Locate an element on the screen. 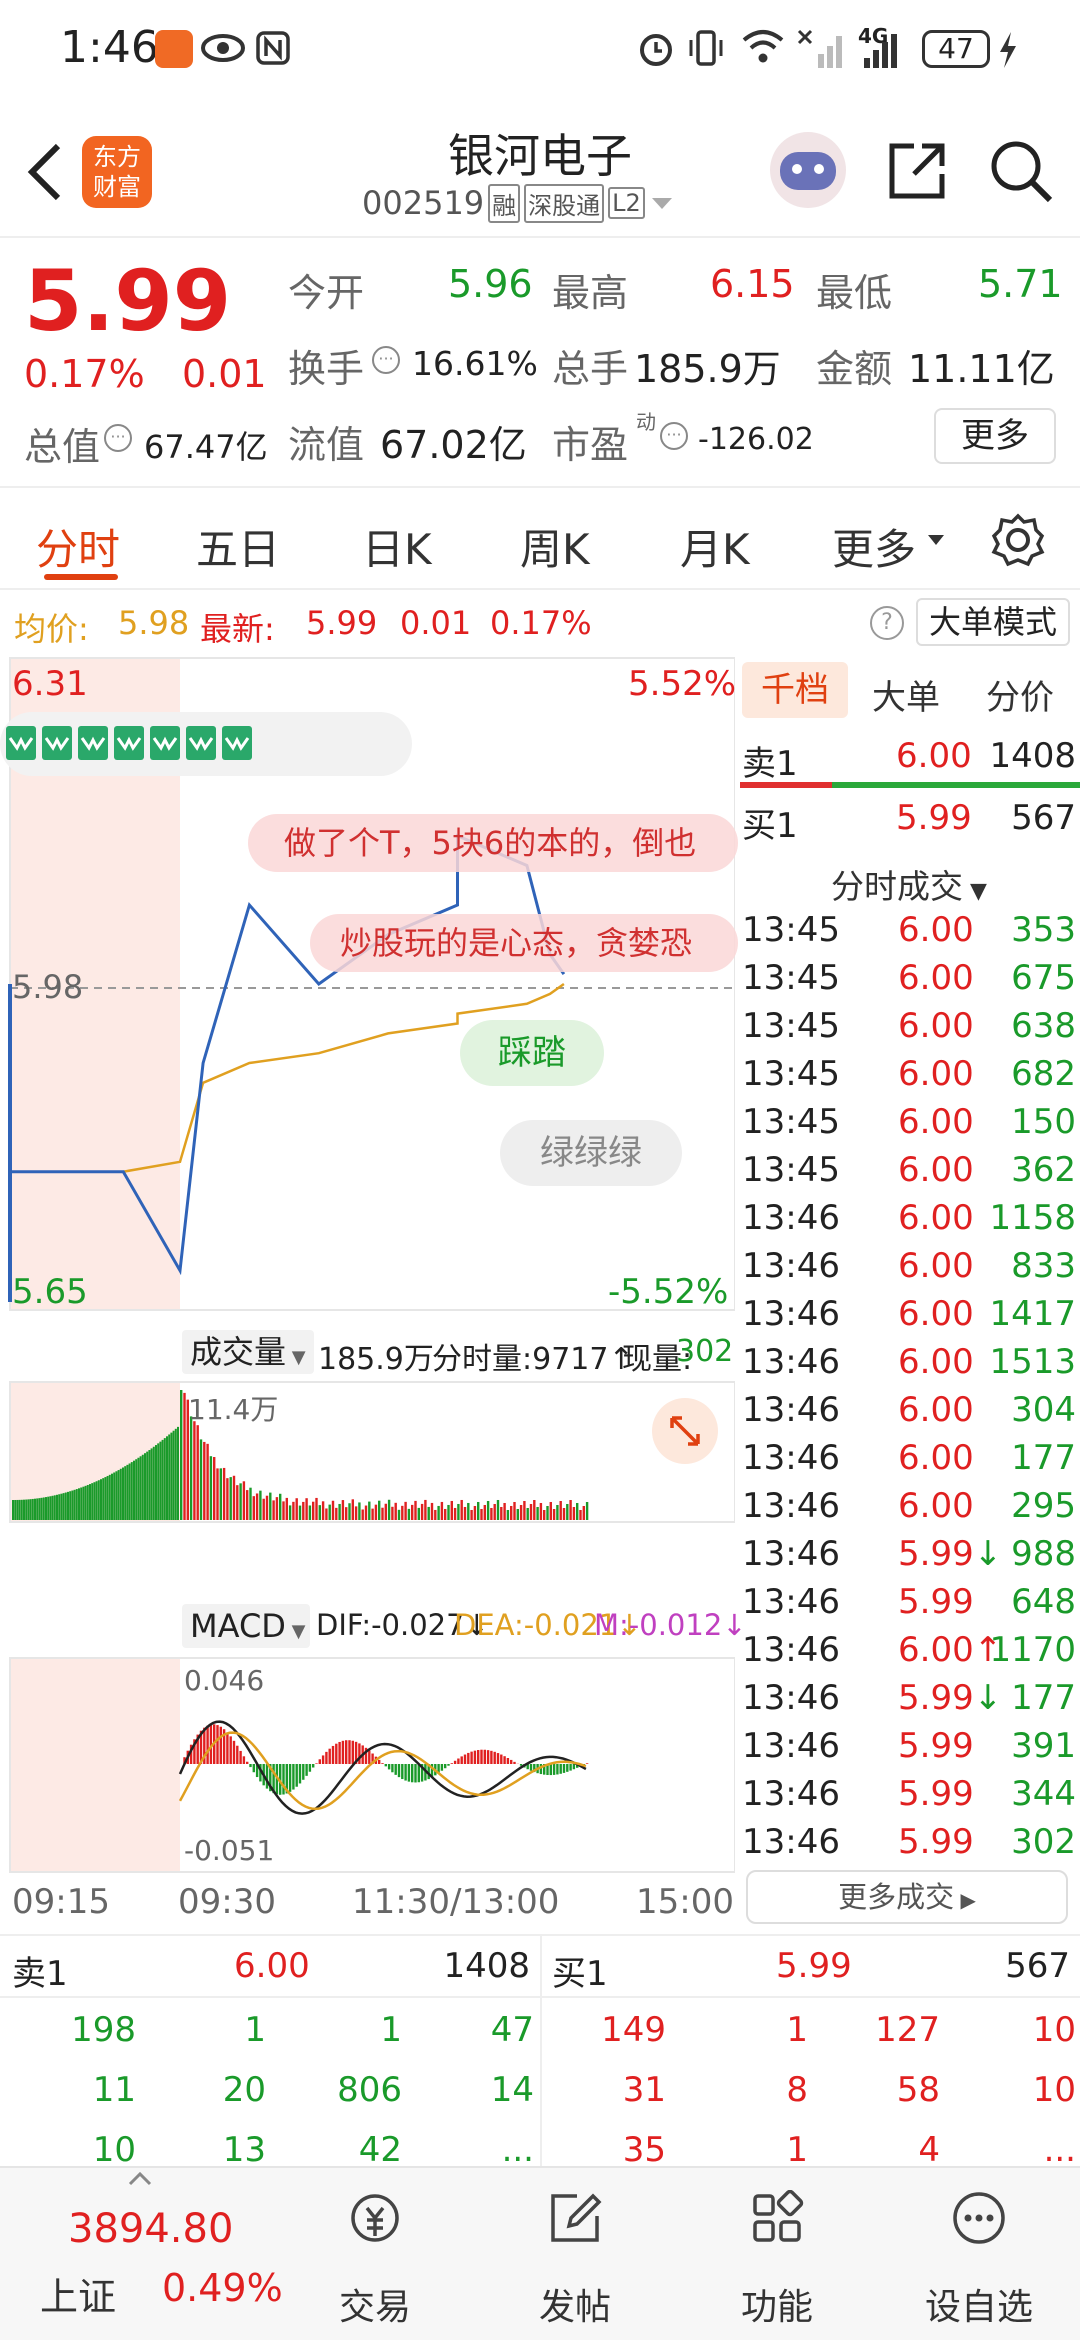  robot-assistant-icon is located at coordinates (808, 170).